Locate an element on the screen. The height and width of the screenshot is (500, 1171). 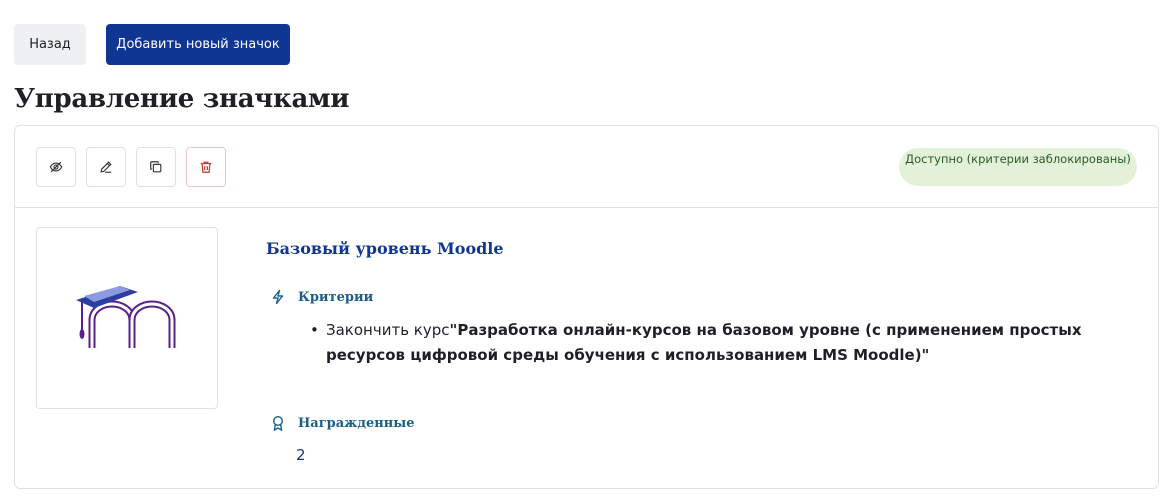
bolt-icon is located at coordinates (278, 297).